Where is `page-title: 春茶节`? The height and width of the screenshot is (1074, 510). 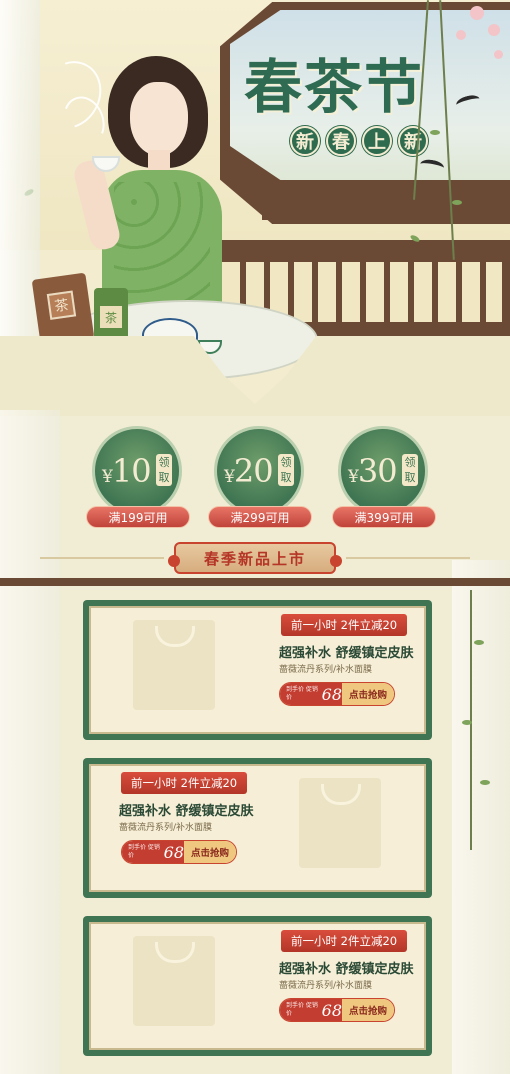
page-title: 春茶节 is located at coordinates (334, 87).